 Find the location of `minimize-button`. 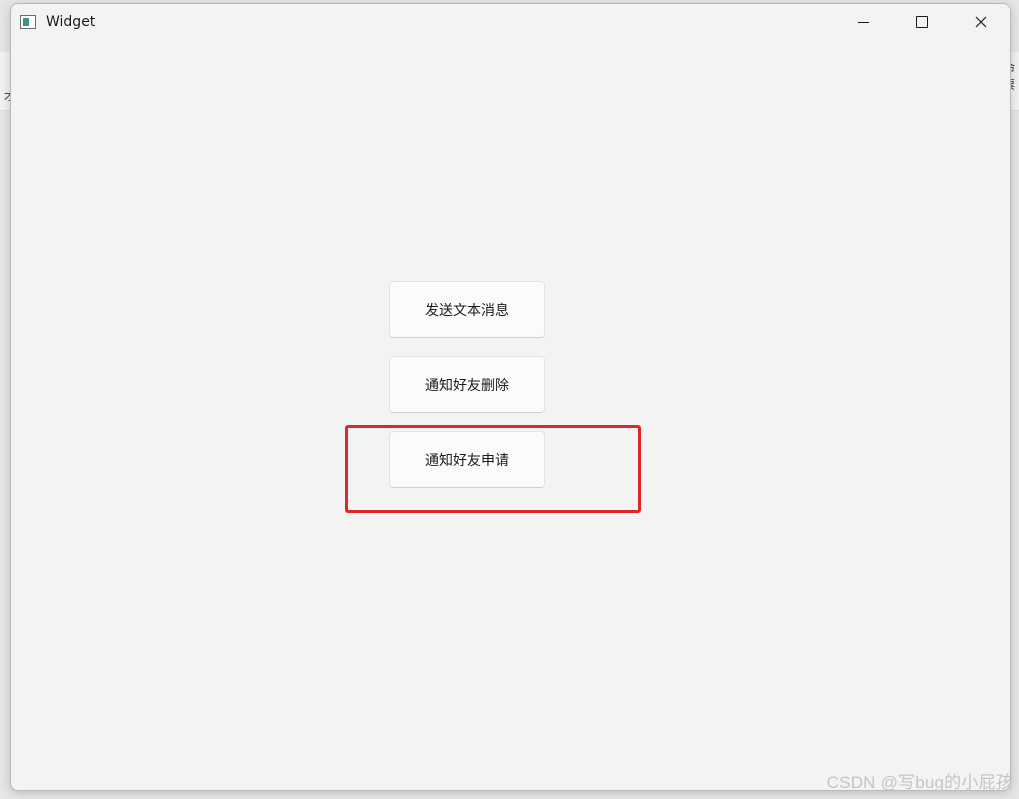

minimize-button is located at coordinates (863, 22).